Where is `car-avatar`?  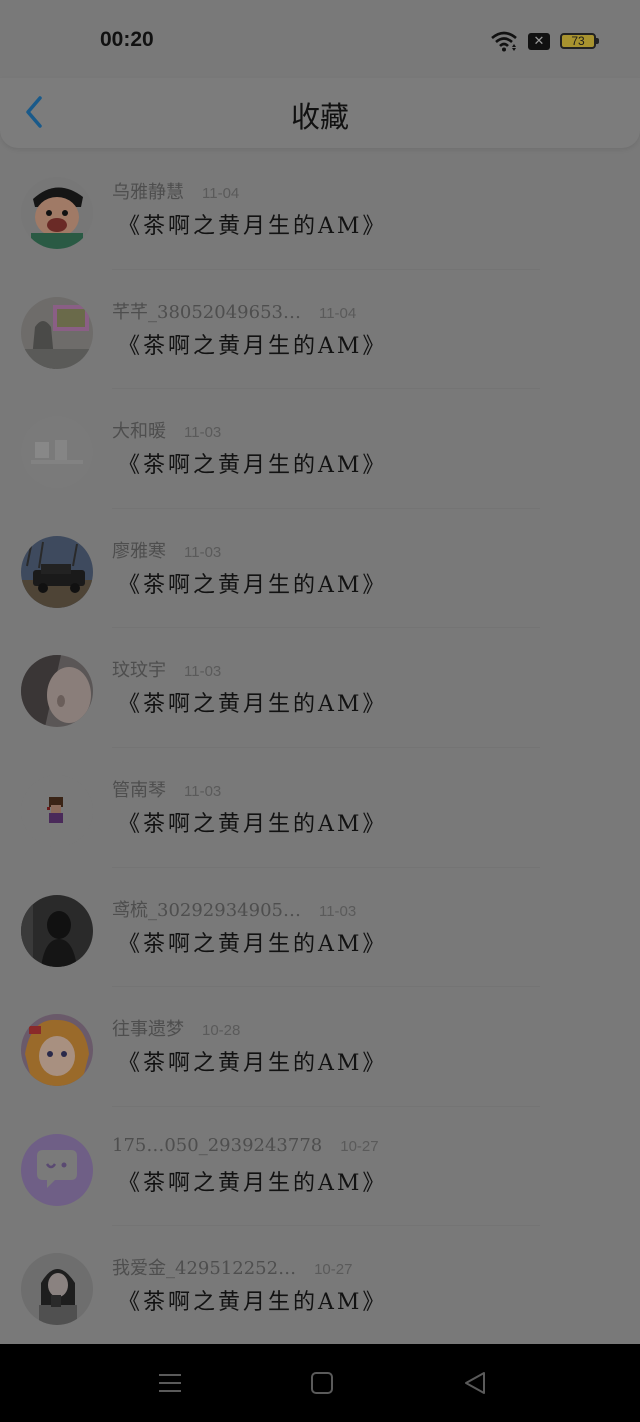
car-avatar is located at coordinates (57, 571).